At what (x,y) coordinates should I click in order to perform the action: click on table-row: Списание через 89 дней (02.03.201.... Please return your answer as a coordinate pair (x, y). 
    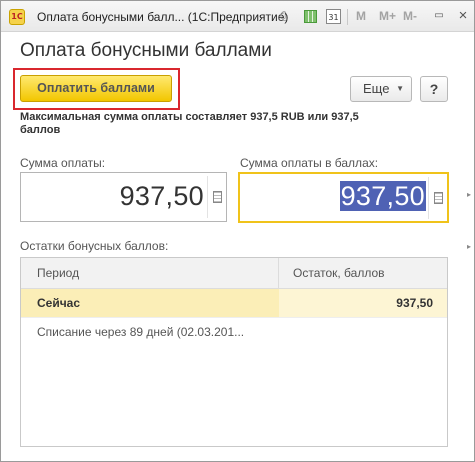
    Looking at the image, I should click on (234, 331).